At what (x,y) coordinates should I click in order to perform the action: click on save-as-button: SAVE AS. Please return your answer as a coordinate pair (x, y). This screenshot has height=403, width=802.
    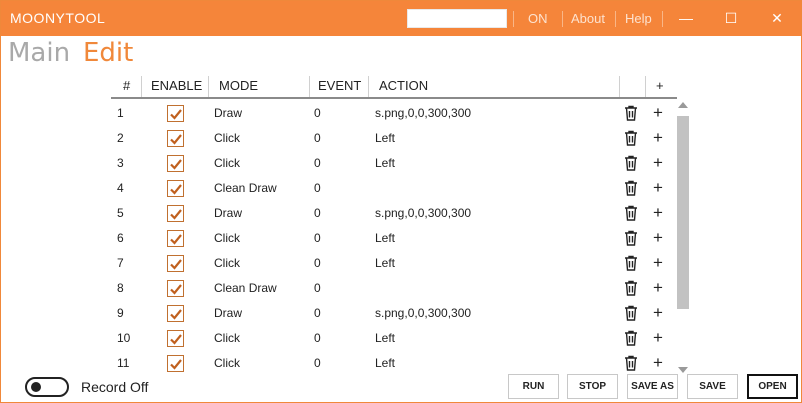
    Looking at the image, I should click on (652, 386).